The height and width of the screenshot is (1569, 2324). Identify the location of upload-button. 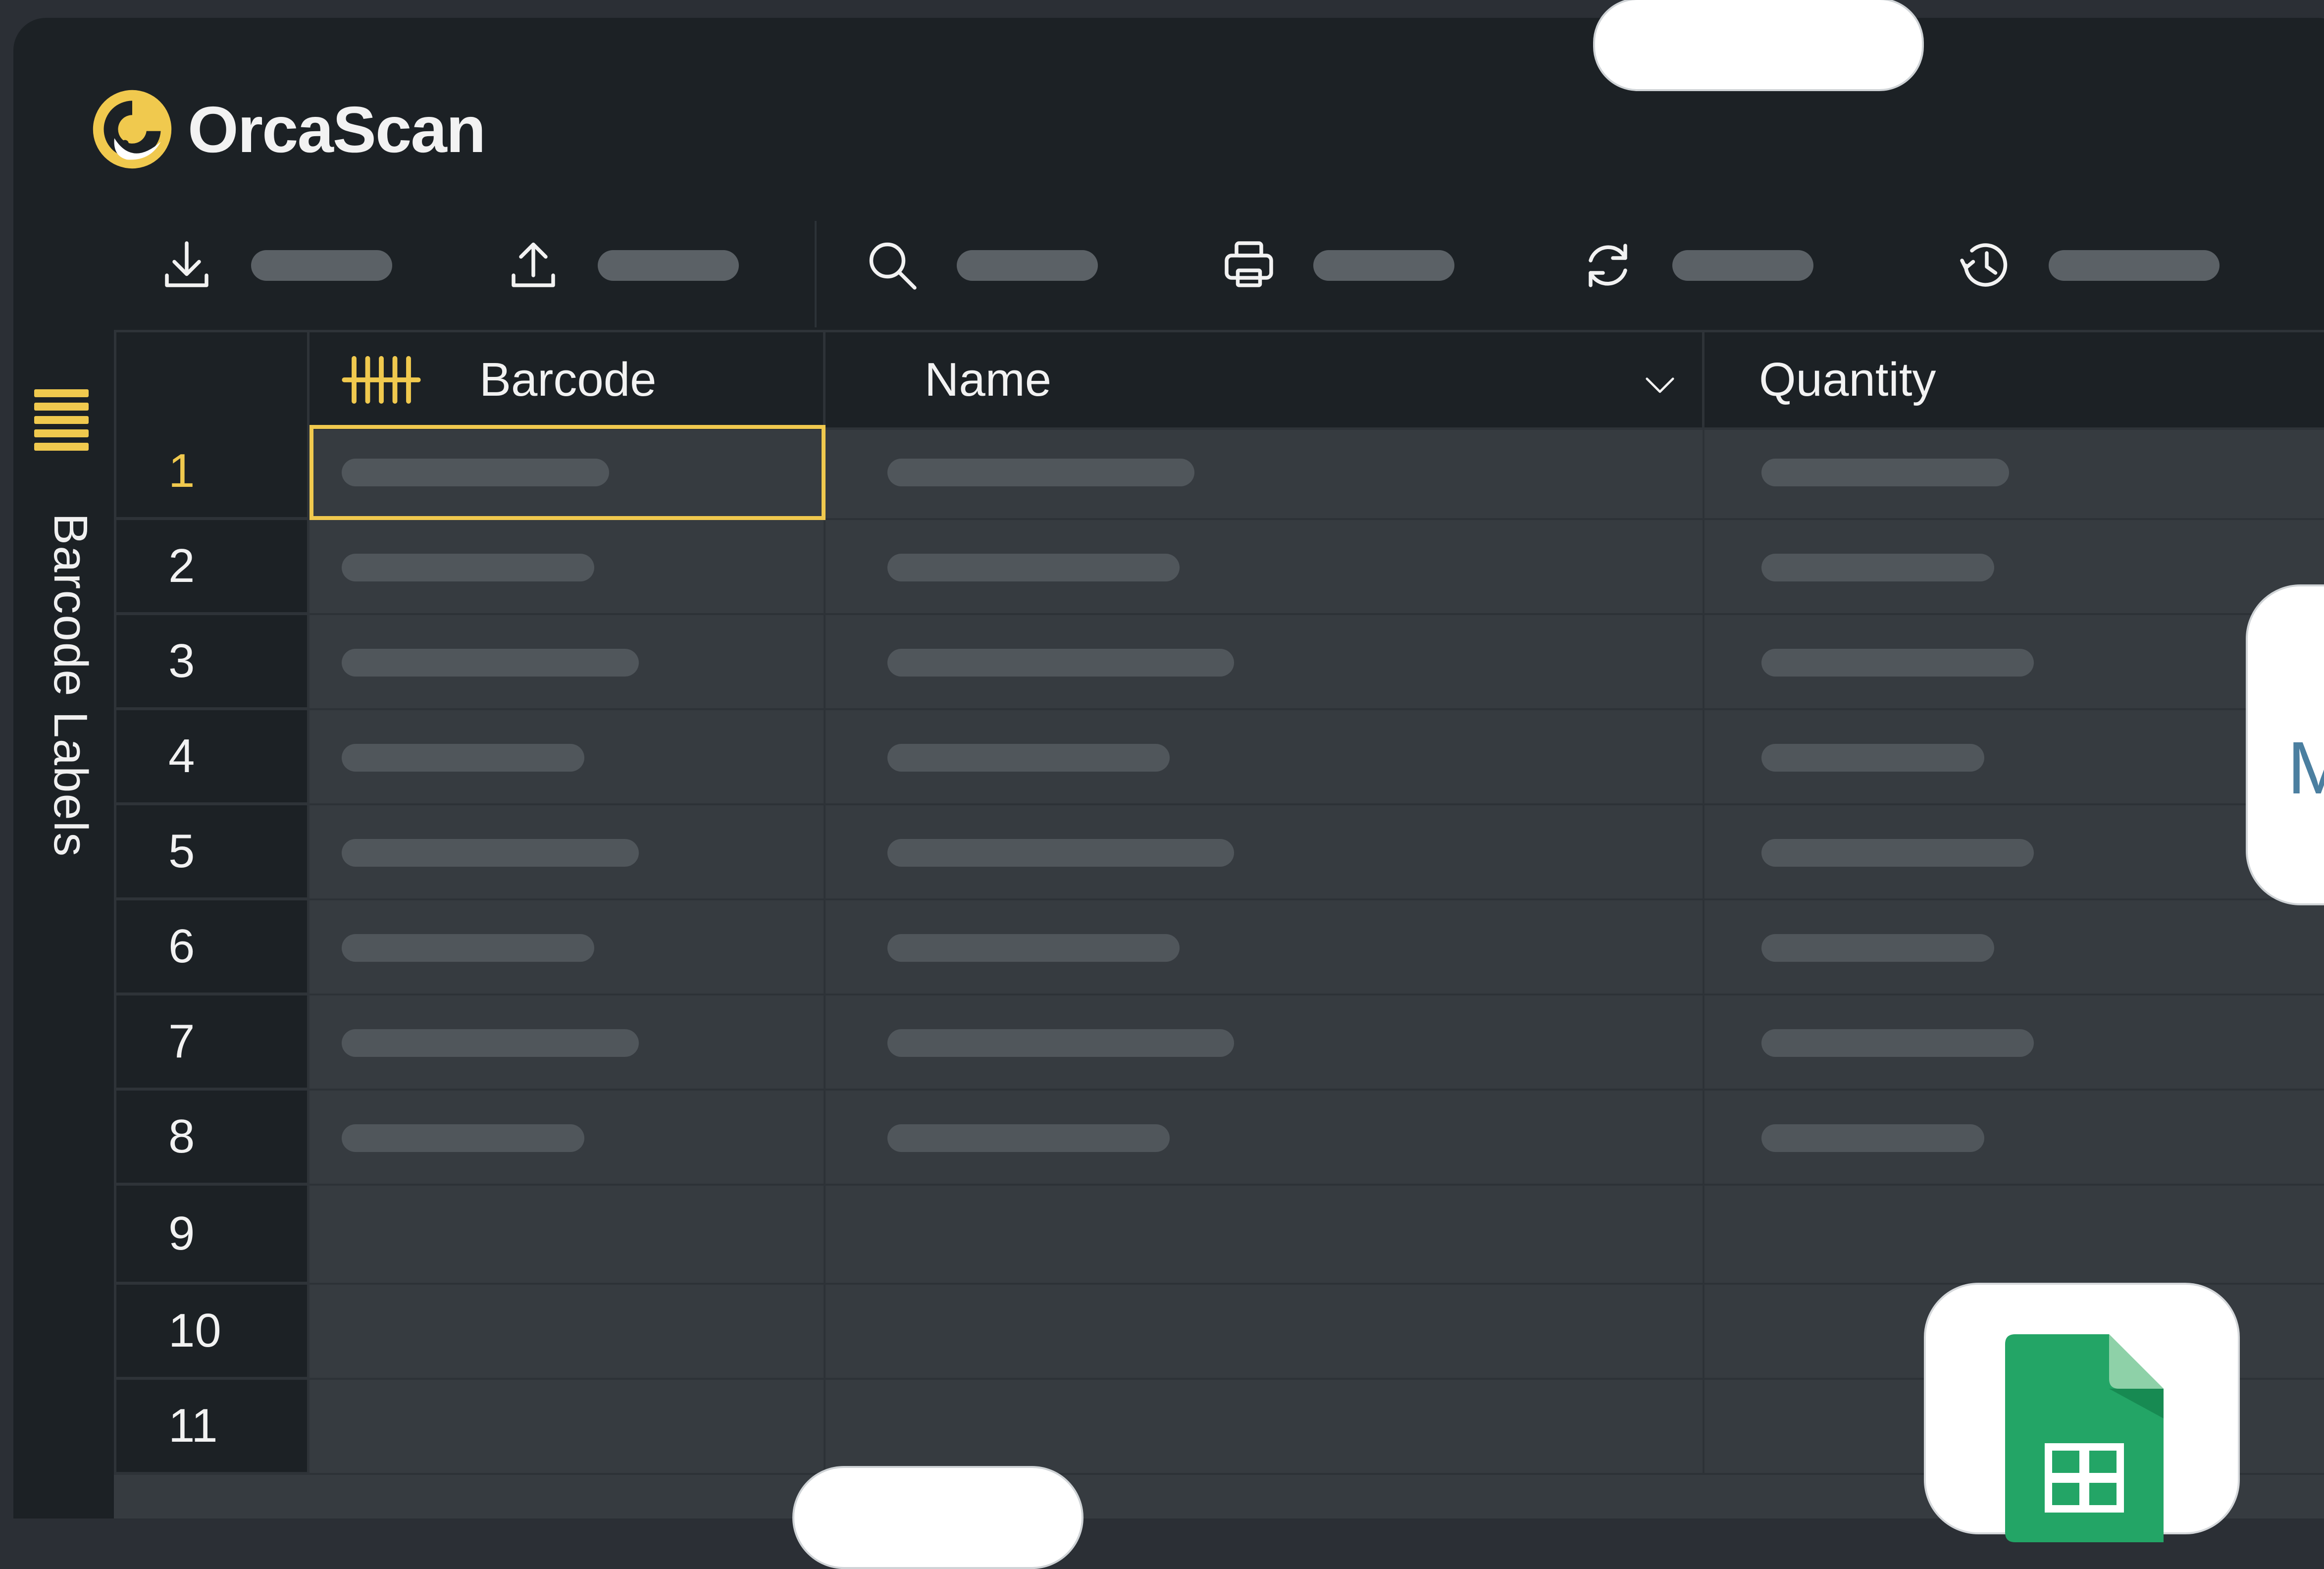
(622, 265).